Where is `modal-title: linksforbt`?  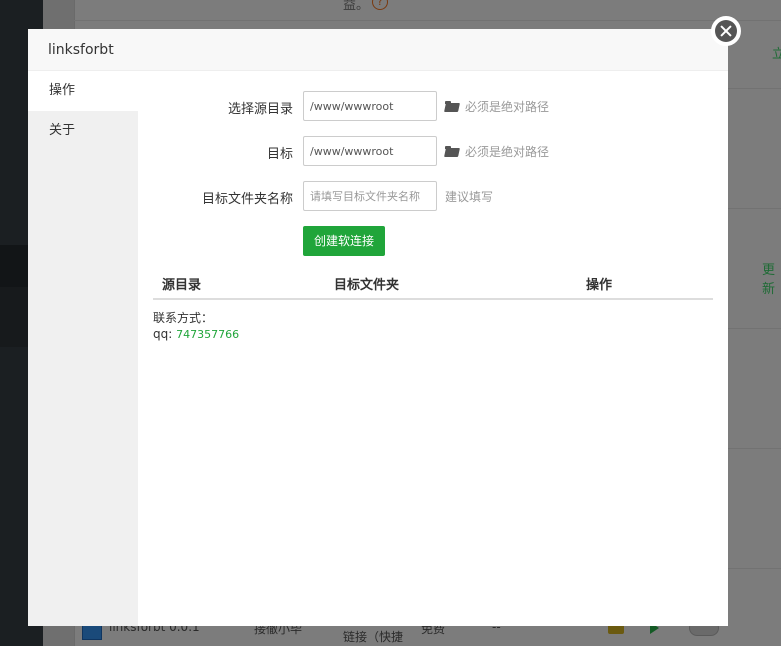 modal-title: linksforbt is located at coordinates (378, 50).